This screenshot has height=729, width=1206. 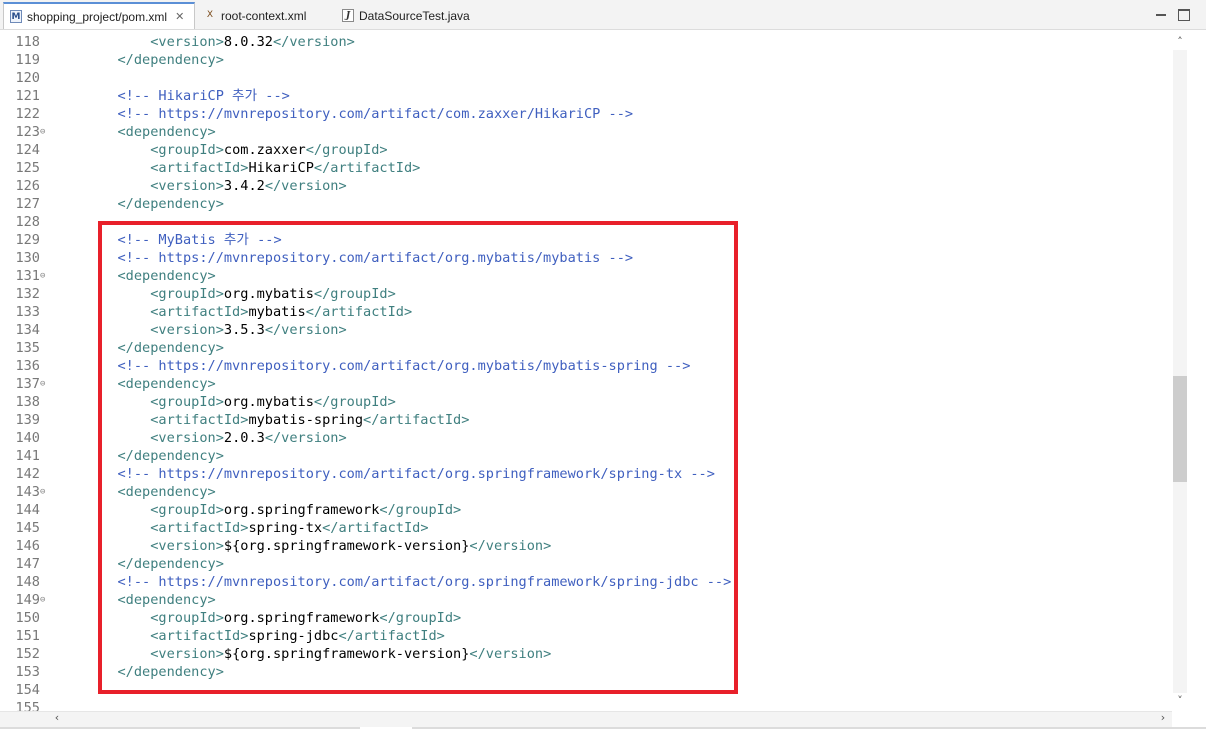 I want to click on tab-pom-xml: M shopping_project/pom.xml ✕, so click(x=99, y=15).